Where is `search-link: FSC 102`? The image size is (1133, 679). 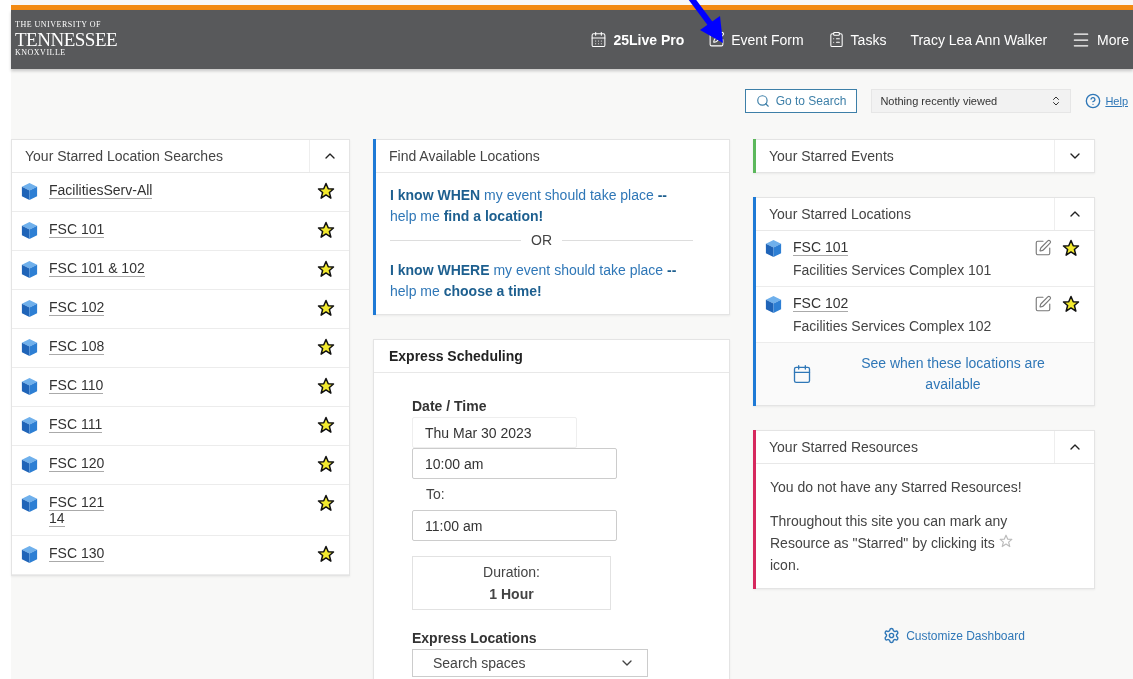 search-link: FSC 102 is located at coordinates (178, 307).